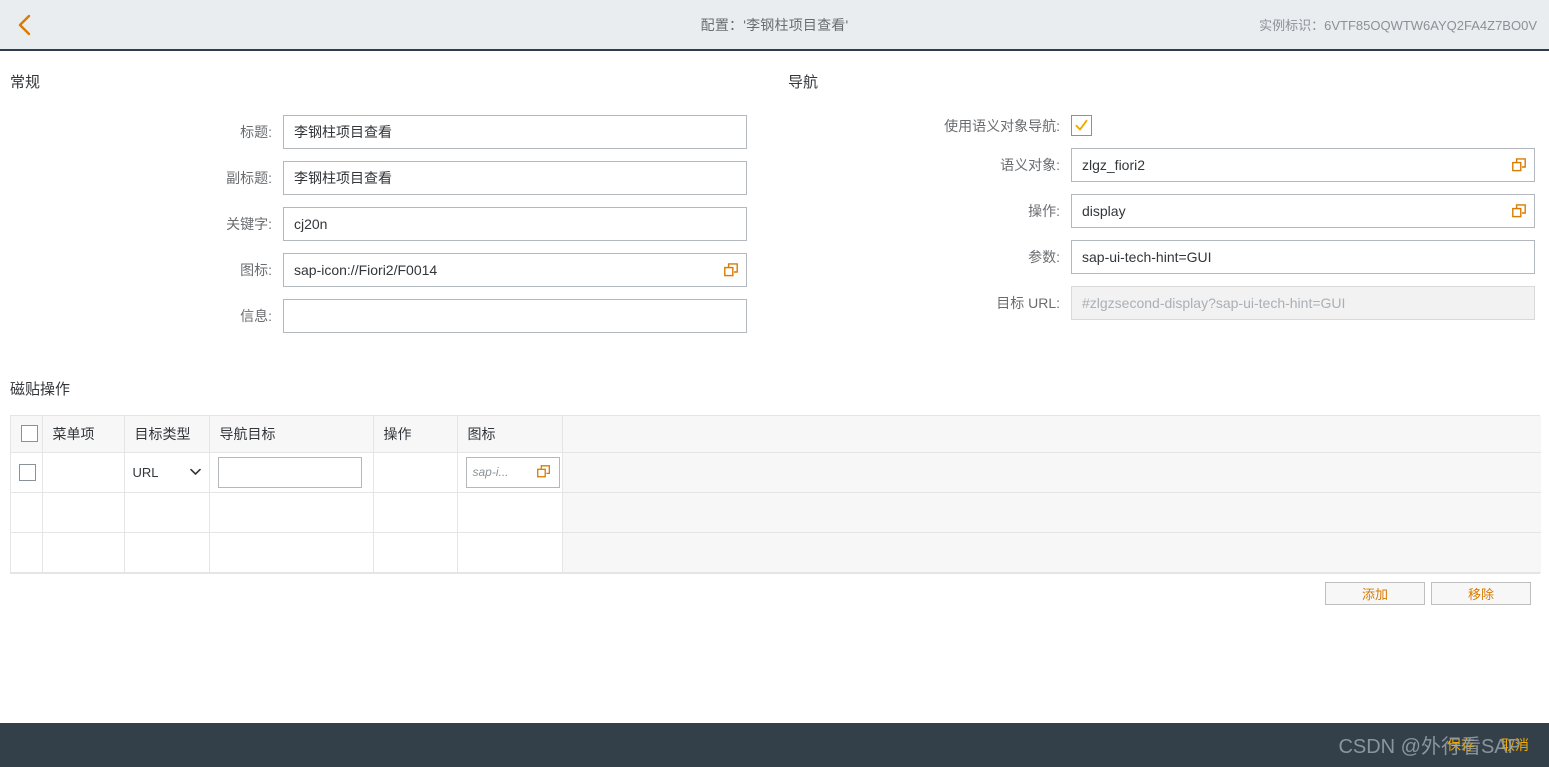 This screenshot has width=1549, height=767. I want to click on section-title-navigation: 导航, so click(803, 82).